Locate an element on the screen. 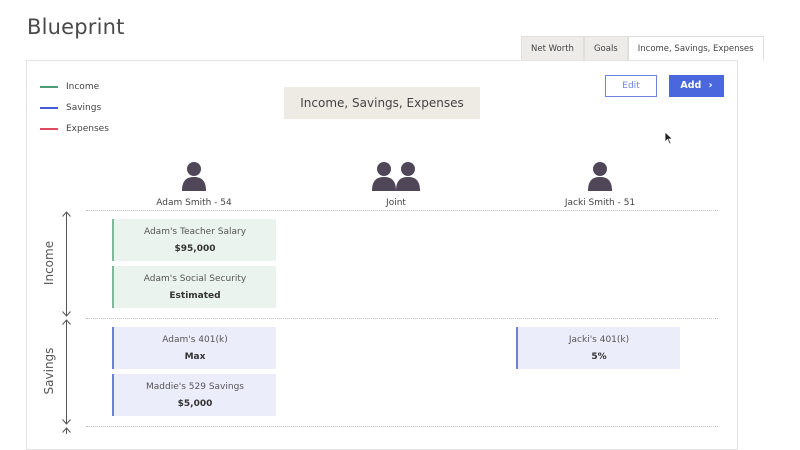 The height and width of the screenshot is (450, 800). legend-swatch-savings is located at coordinates (49, 107).